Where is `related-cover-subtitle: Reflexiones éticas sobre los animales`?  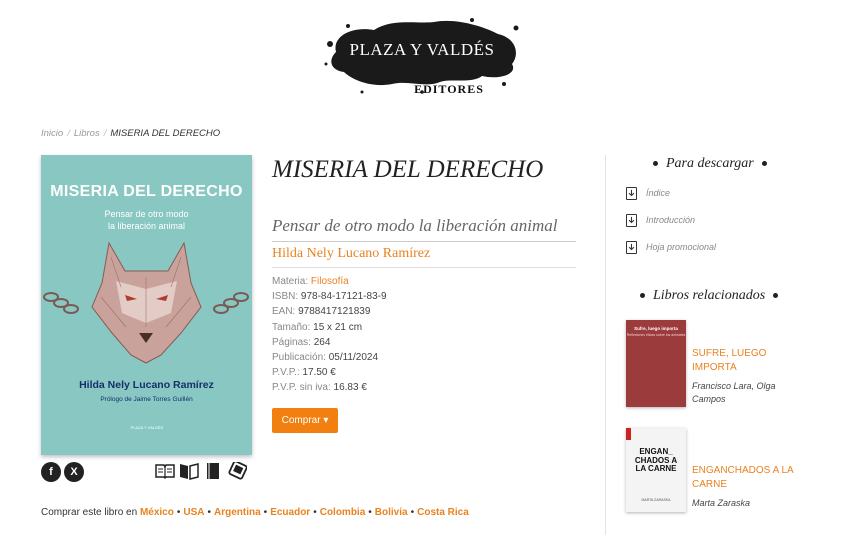 related-cover-subtitle: Reflexiones éticas sobre los animales is located at coordinates (656, 335).